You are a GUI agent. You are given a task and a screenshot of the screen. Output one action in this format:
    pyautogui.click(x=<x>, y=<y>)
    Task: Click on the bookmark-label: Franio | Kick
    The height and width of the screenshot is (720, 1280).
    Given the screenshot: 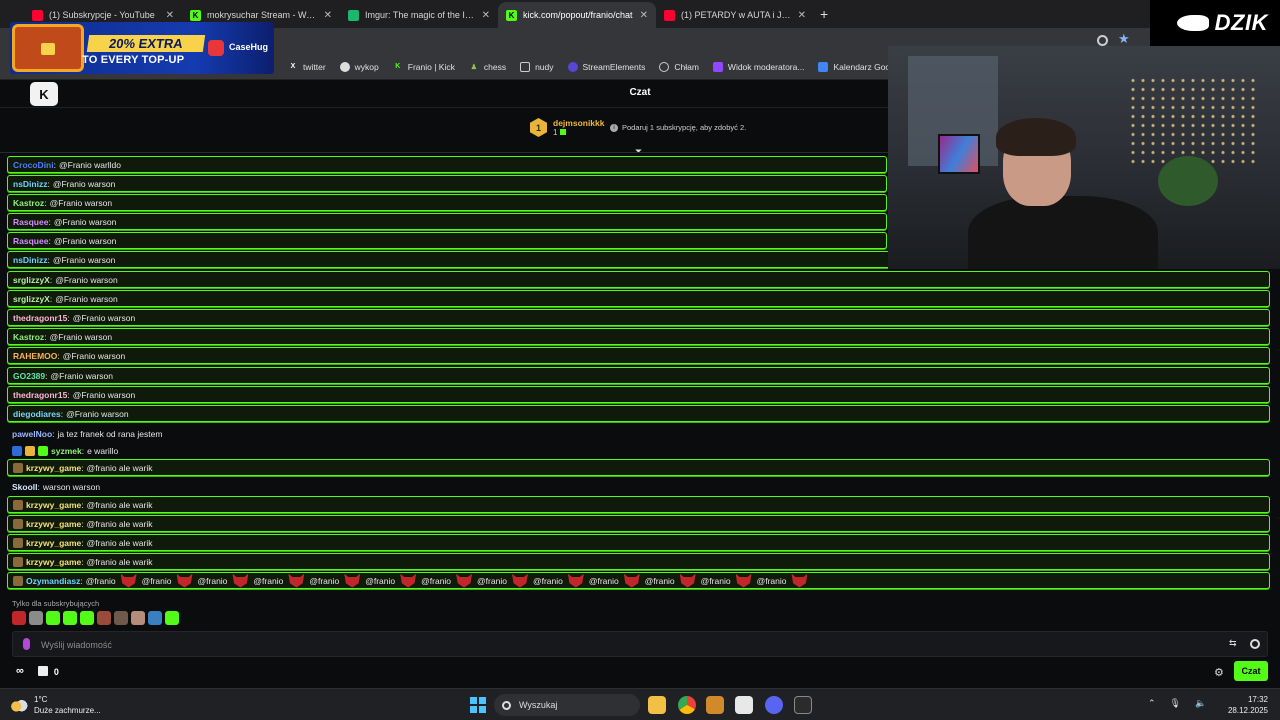 What is the action you would take?
    pyautogui.click(x=431, y=66)
    